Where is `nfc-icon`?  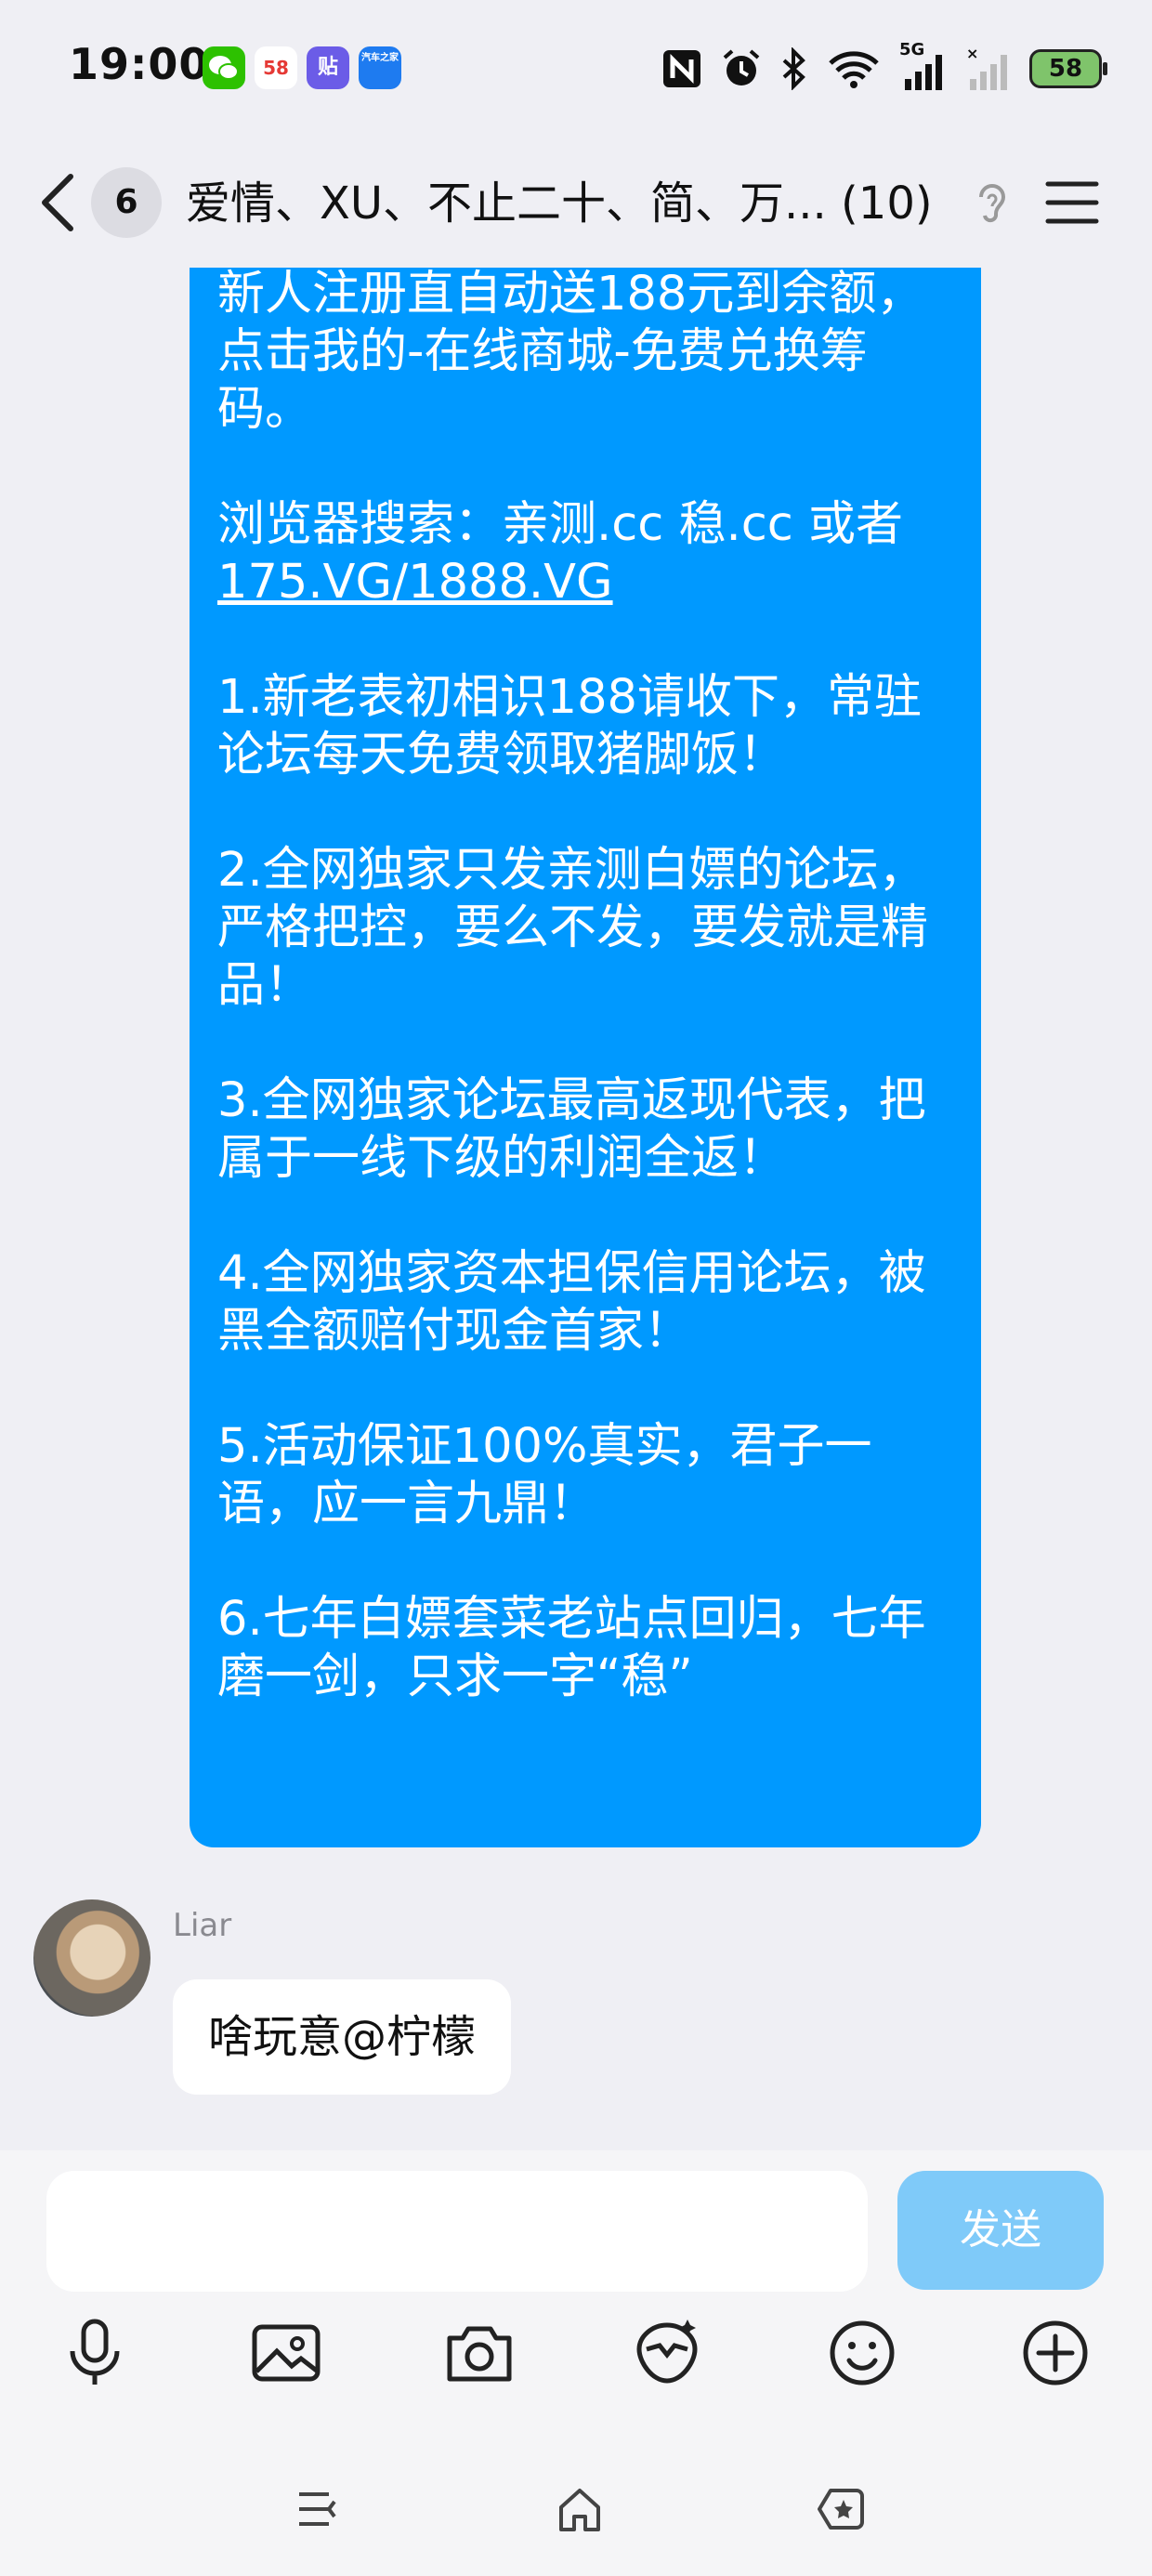 nfc-icon is located at coordinates (681, 68).